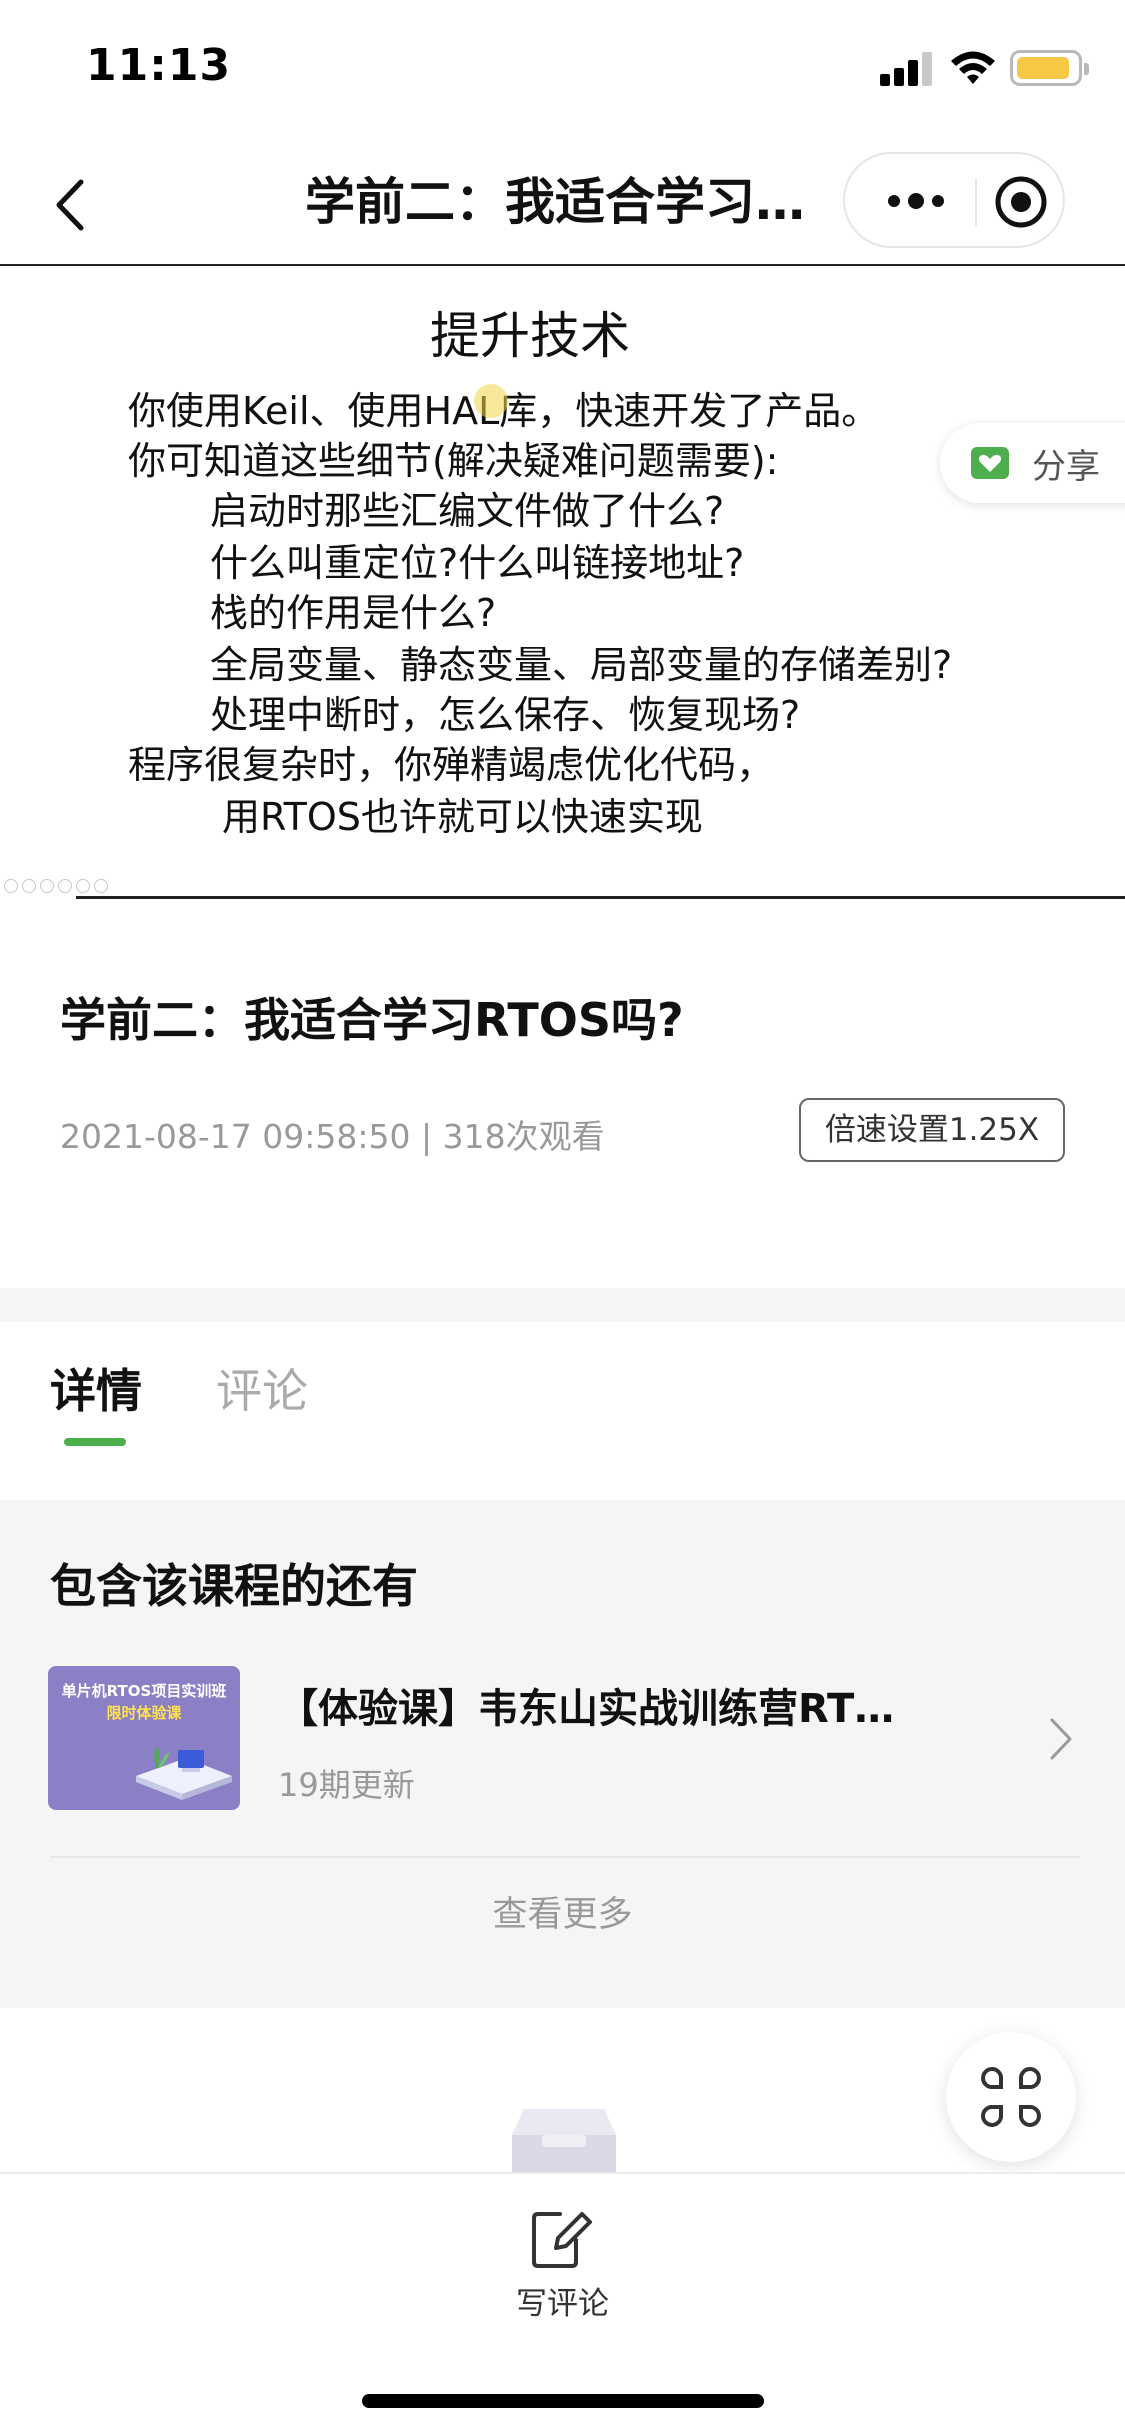 The image size is (1125, 2436). What do you see at coordinates (346, 1785) in the screenshot?
I see `course-update-count: 19期更新` at bounding box center [346, 1785].